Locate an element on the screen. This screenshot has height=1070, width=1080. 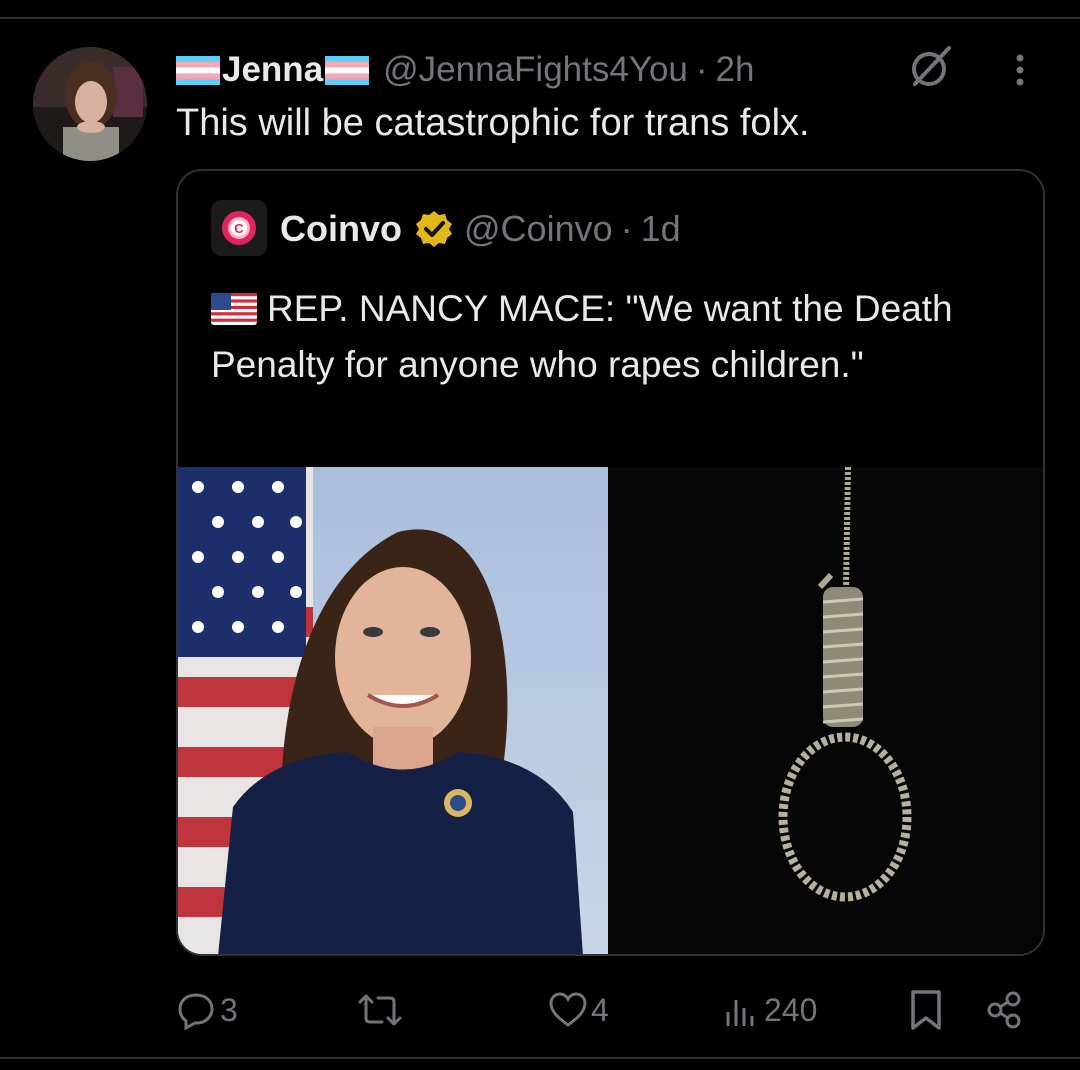
reply-icon is located at coordinates (196, 1011).